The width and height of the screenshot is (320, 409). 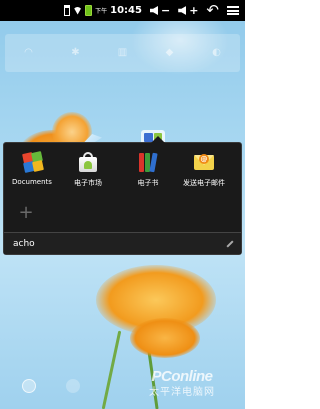 What do you see at coordinates (165, 338) in the screenshot?
I see `flower` at bounding box center [165, 338].